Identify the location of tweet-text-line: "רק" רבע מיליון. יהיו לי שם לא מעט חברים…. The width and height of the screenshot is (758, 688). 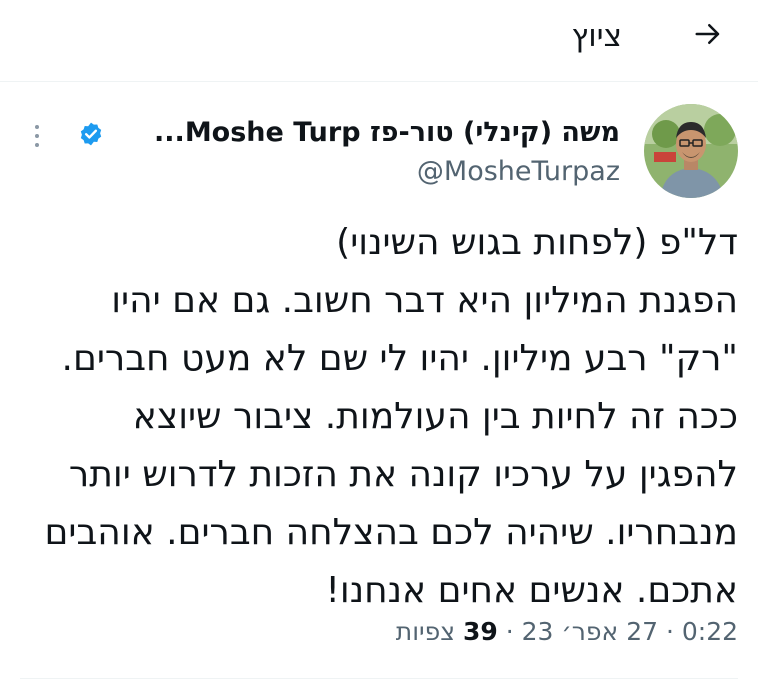
(400, 358).